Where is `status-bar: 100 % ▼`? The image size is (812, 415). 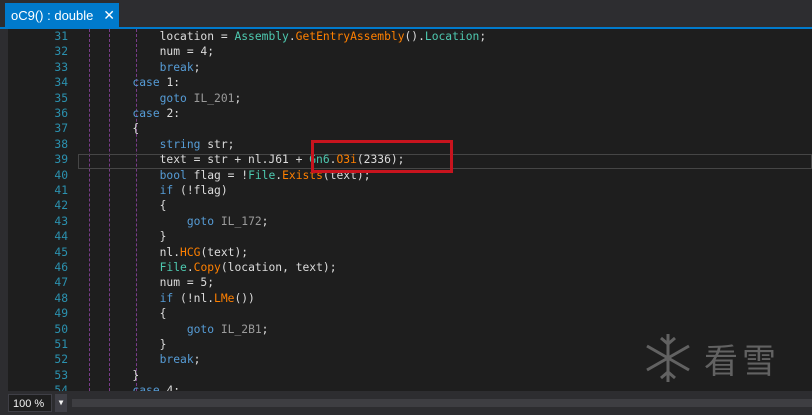 status-bar: 100 % ▼ is located at coordinates (406, 403).